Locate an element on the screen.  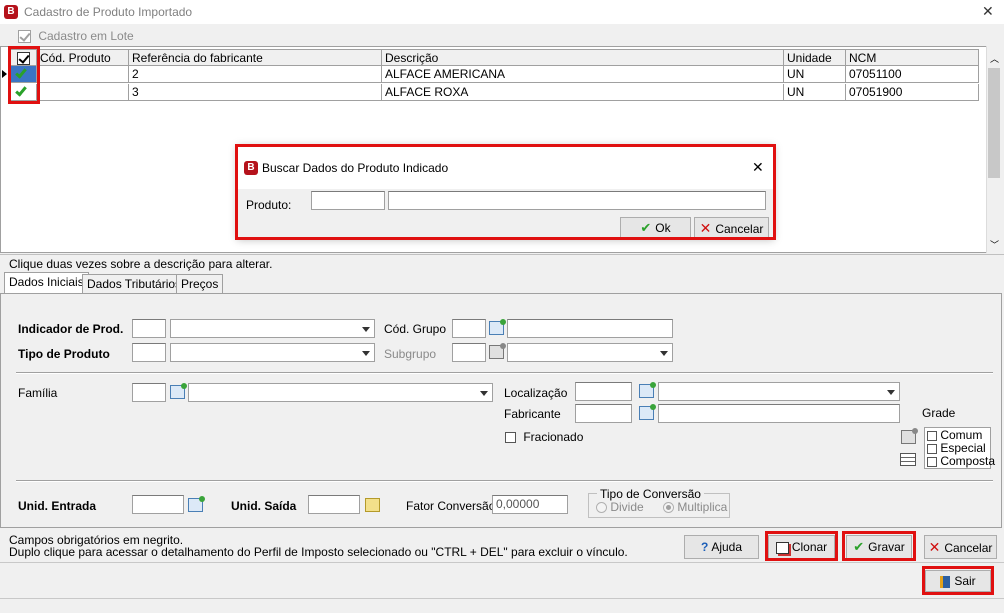
localizacao-label: Localização is located at coordinates (536, 393).